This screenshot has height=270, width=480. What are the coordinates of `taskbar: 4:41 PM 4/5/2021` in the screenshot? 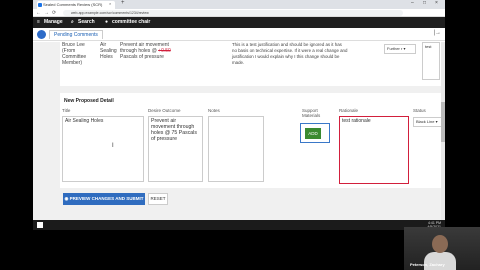 It's located at (239, 225).